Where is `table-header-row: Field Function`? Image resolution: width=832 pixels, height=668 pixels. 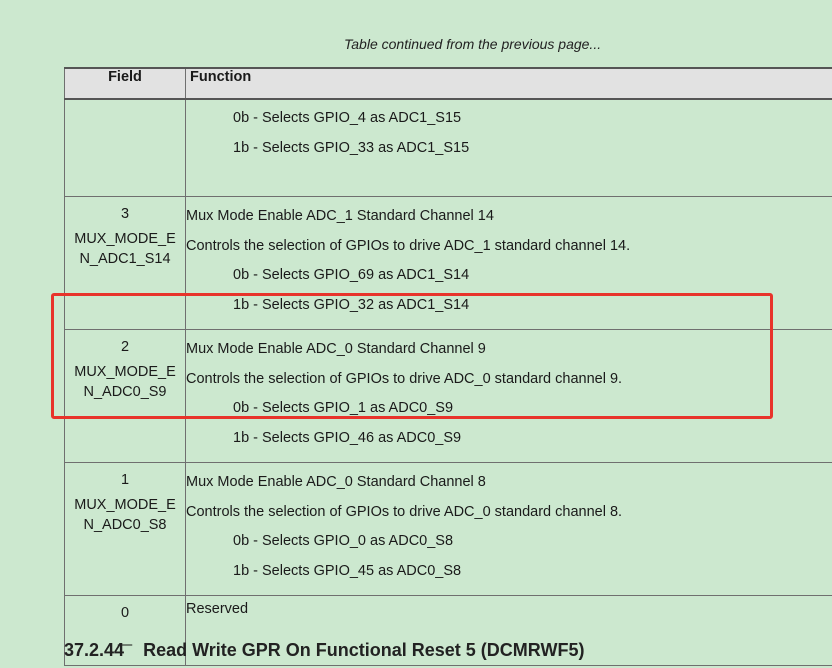
table-header-row: Field Function is located at coordinates (448, 83).